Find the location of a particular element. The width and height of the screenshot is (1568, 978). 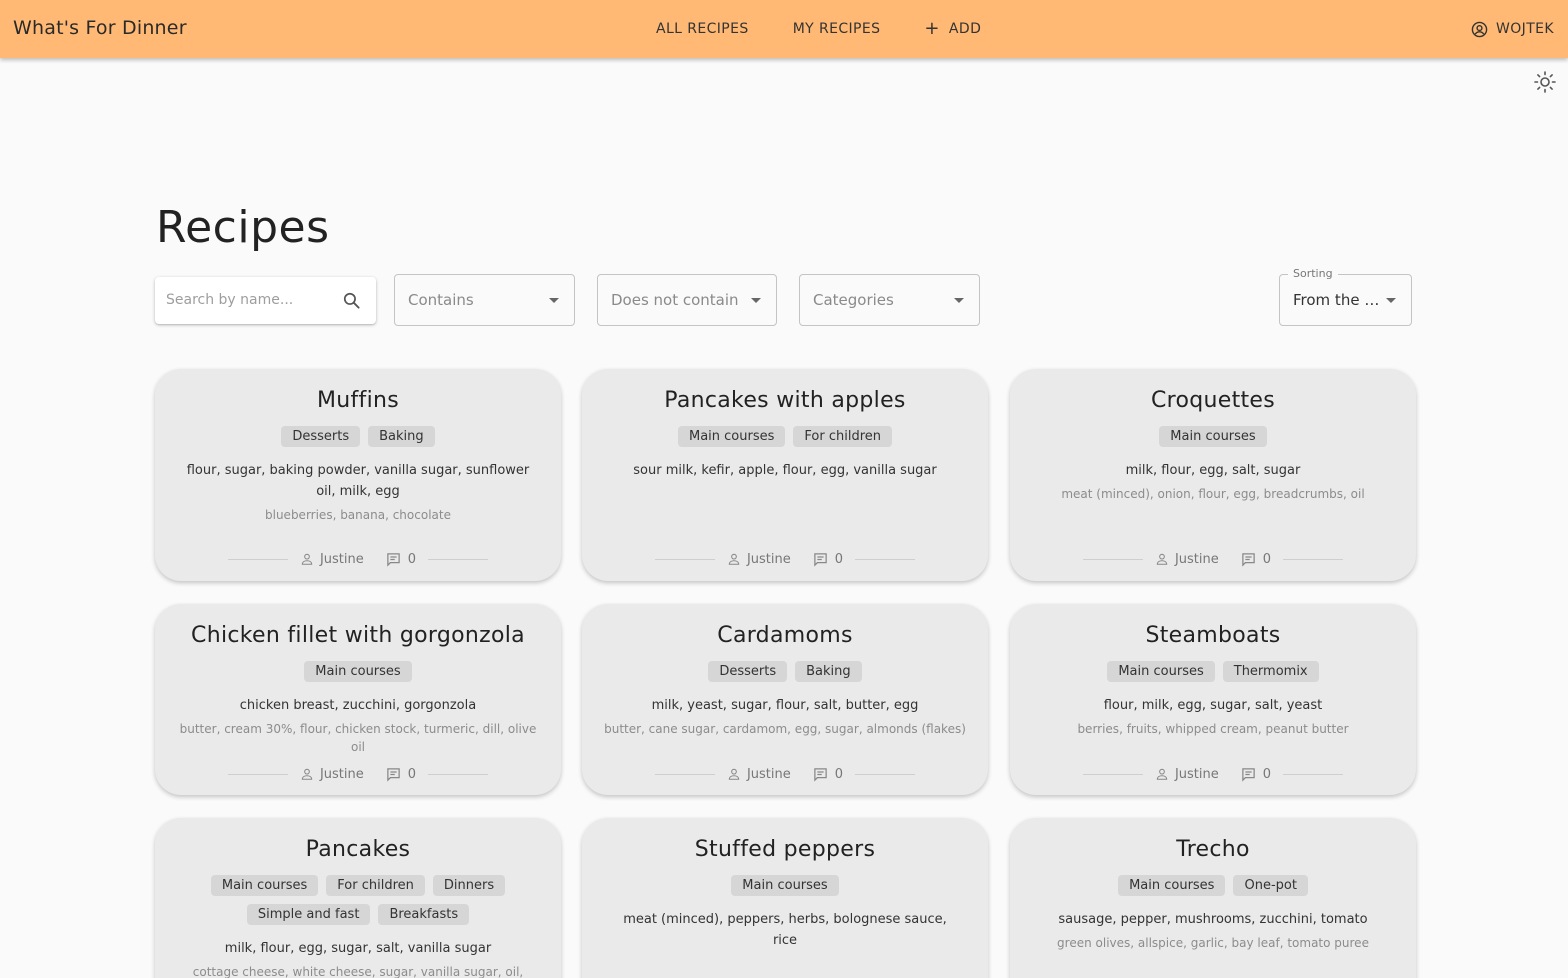

category-chip: Simple and fast is located at coordinates (308, 914).